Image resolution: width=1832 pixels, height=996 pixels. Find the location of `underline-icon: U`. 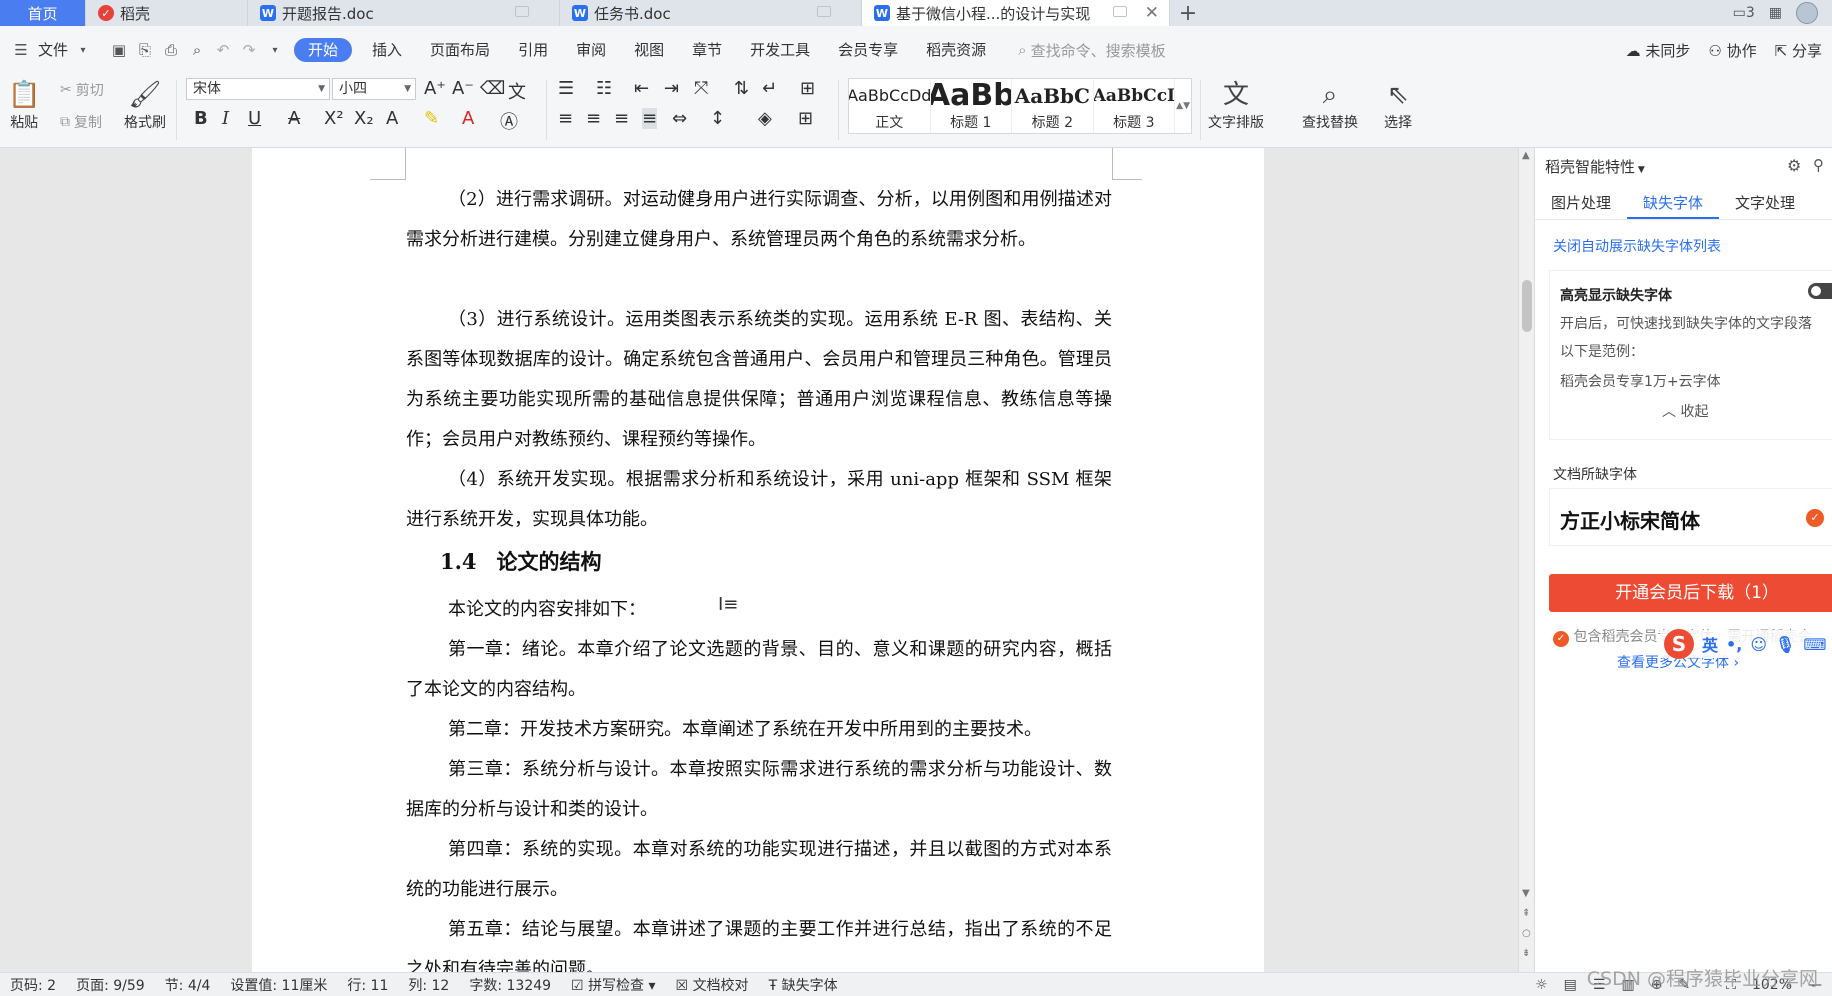

underline-icon: U is located at coordinates (254, 118).